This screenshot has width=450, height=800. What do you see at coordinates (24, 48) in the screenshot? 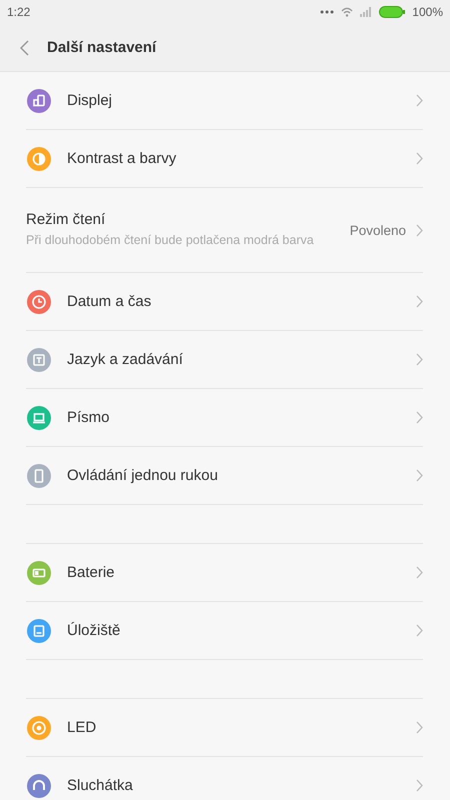
I see `back-icon` at bounding box center [24, 48].